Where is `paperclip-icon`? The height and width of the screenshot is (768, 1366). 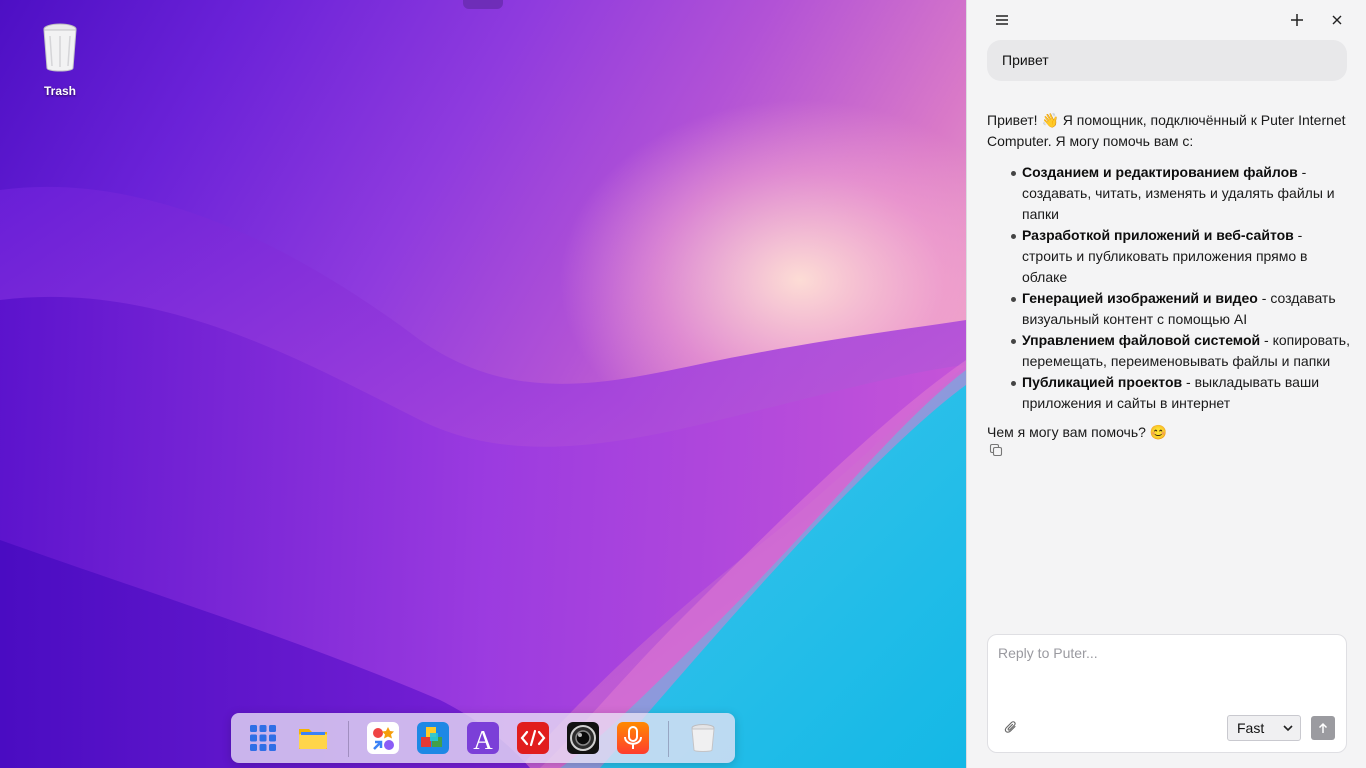
paperclip-icon is located at coordinates (1010, 727).